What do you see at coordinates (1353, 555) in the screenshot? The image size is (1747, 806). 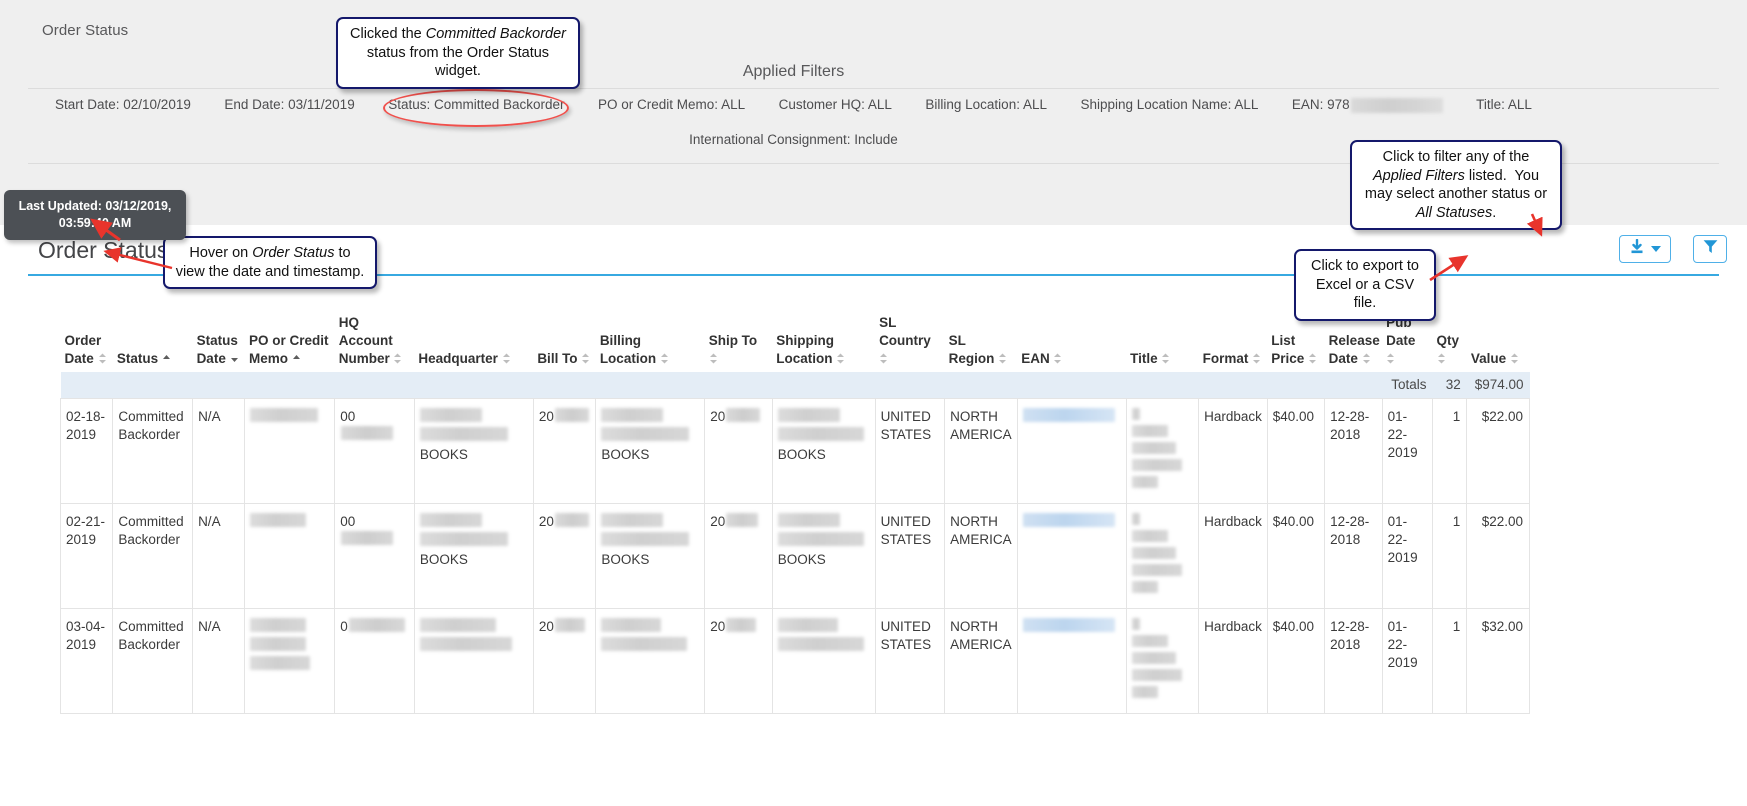 I see `cell-release-date: 12-28-2018` at bounding box center [1353, 555].